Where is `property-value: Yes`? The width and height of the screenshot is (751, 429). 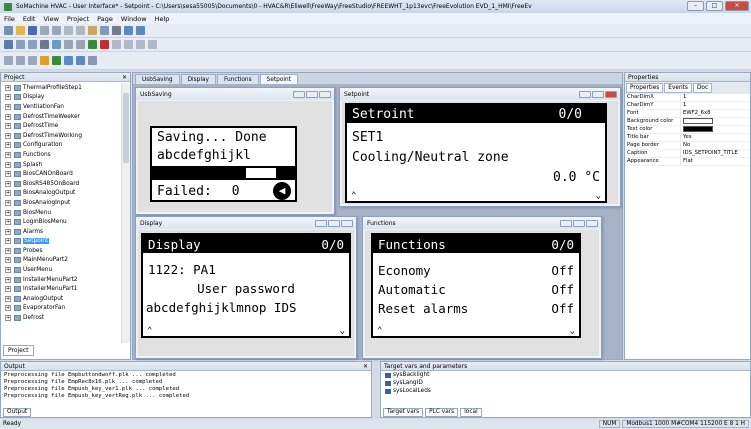
property-value: Yes is located at coordinates (686, 137).